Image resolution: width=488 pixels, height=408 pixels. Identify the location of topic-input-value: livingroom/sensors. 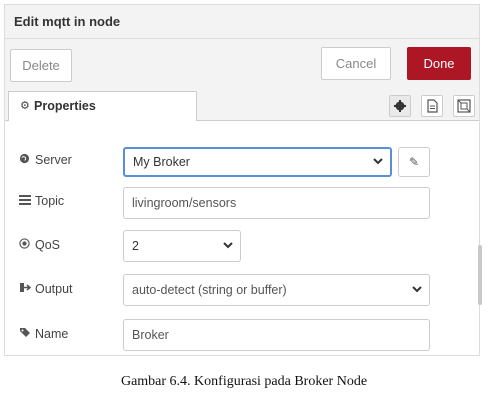
(184, 203).